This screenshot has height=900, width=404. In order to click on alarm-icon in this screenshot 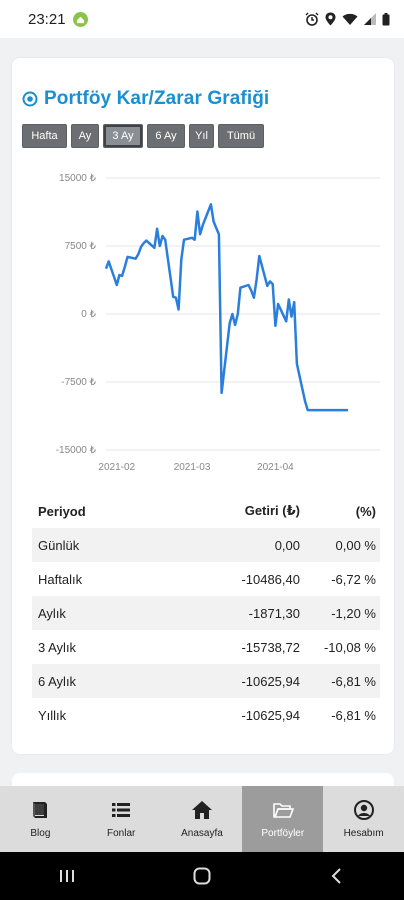, I will do `click(312, 19)`.